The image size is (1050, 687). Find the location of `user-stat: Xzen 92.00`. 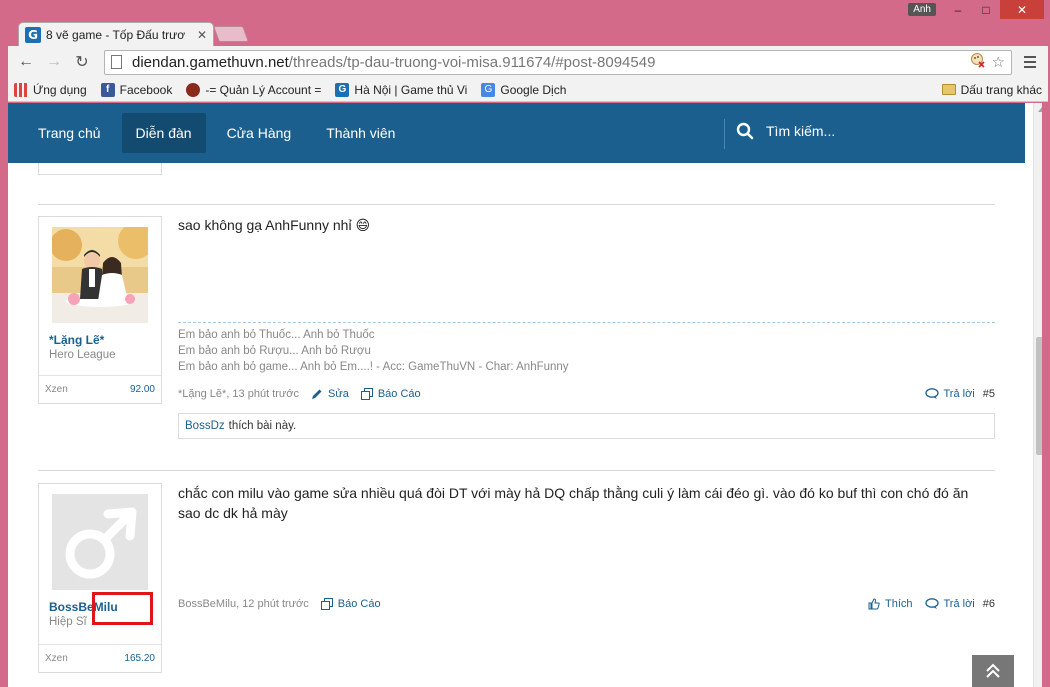

user-stat: Xzen 92.00 is located at coordinates (100, 389).